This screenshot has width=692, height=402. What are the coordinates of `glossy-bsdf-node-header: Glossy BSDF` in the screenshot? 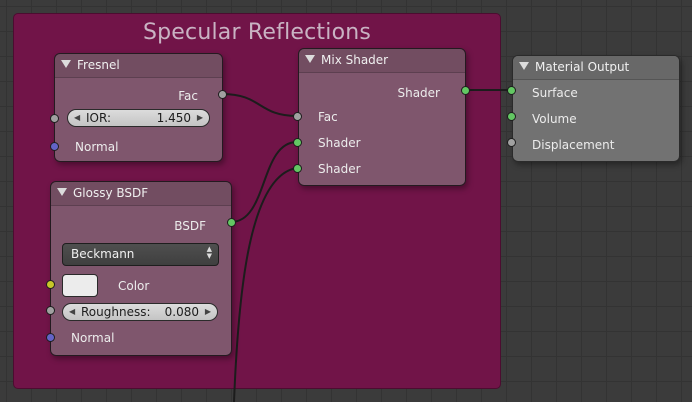 It's located at (141, 194).